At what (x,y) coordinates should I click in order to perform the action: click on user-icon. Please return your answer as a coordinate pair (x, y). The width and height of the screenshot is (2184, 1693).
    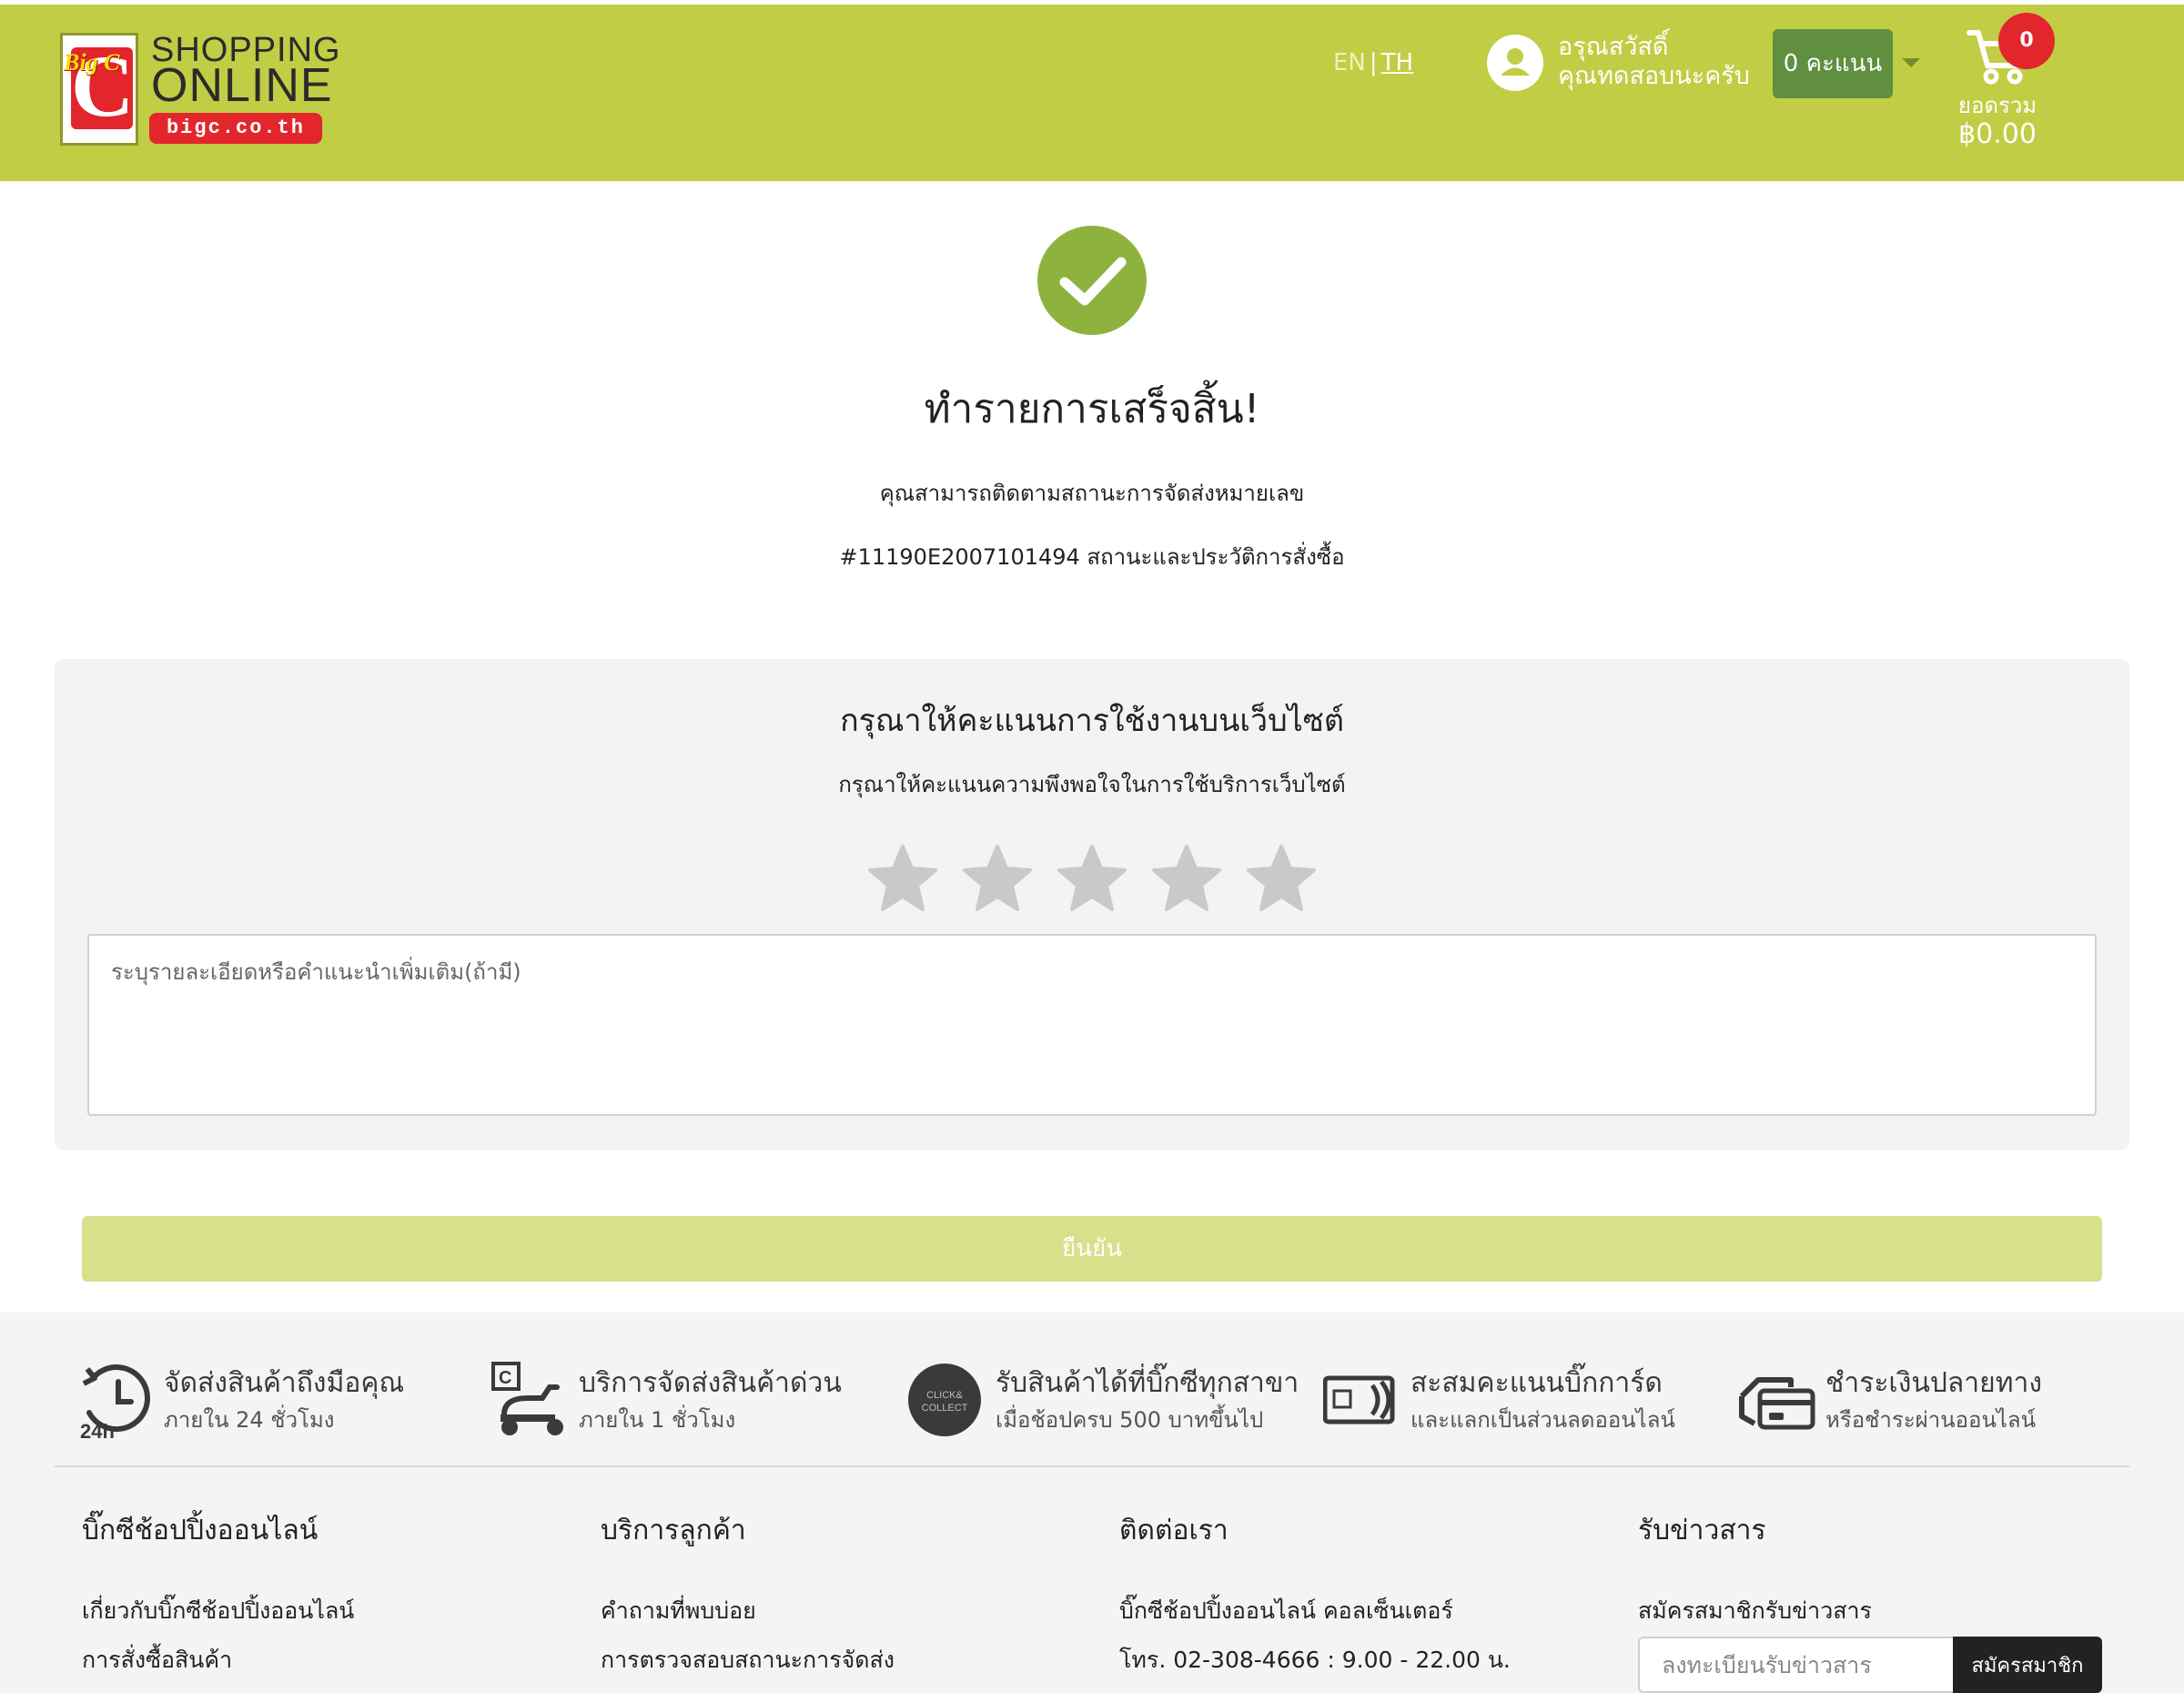
    Looking at the image, I should click on (1515, 63).